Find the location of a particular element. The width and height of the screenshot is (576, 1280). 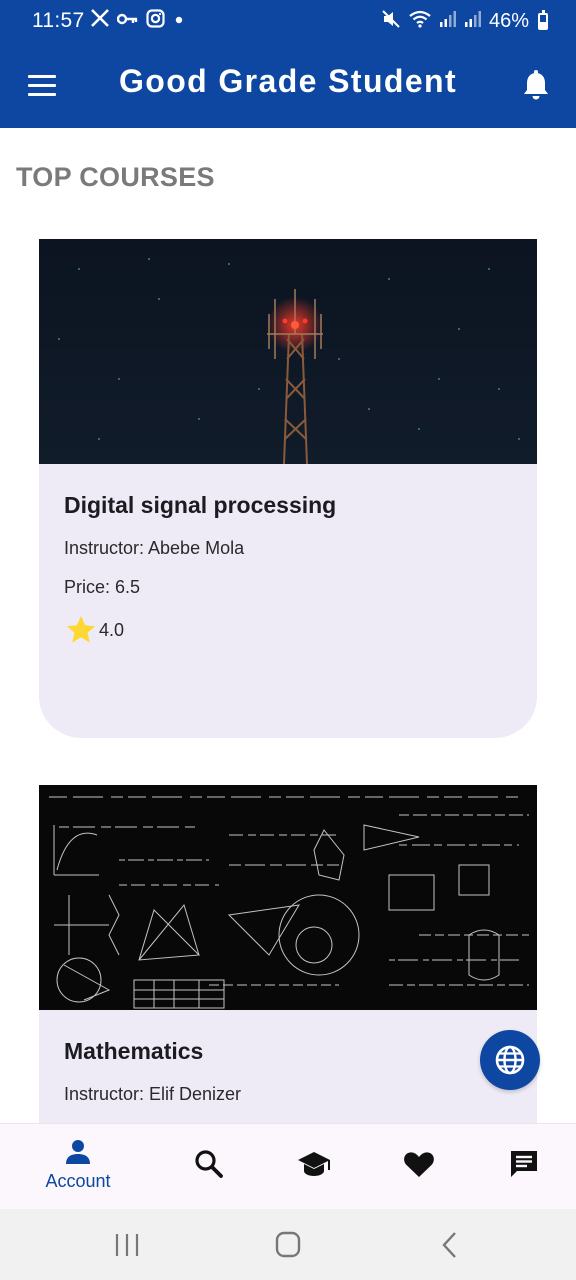

home-button is located at coordinates (288, 1245).